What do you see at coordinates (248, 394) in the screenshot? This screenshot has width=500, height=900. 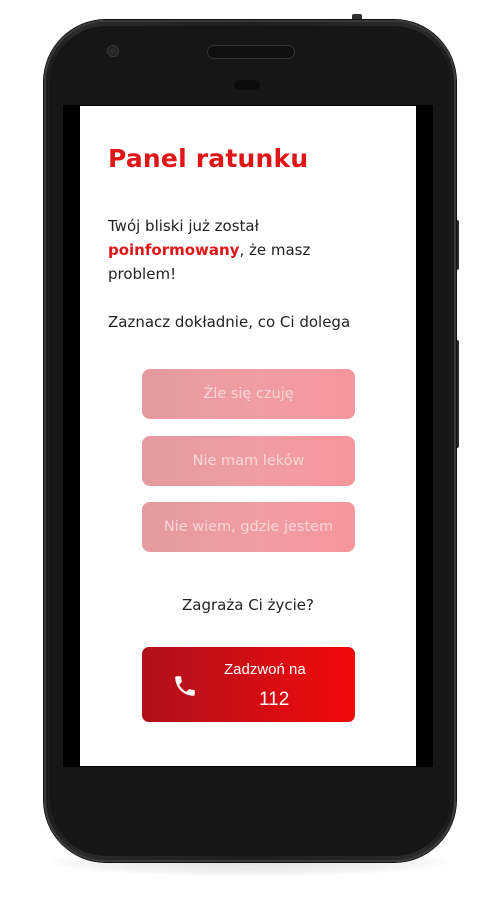 I see `option-feel-unwell-button: Źle się czuję` at bounding box center [248, 394].